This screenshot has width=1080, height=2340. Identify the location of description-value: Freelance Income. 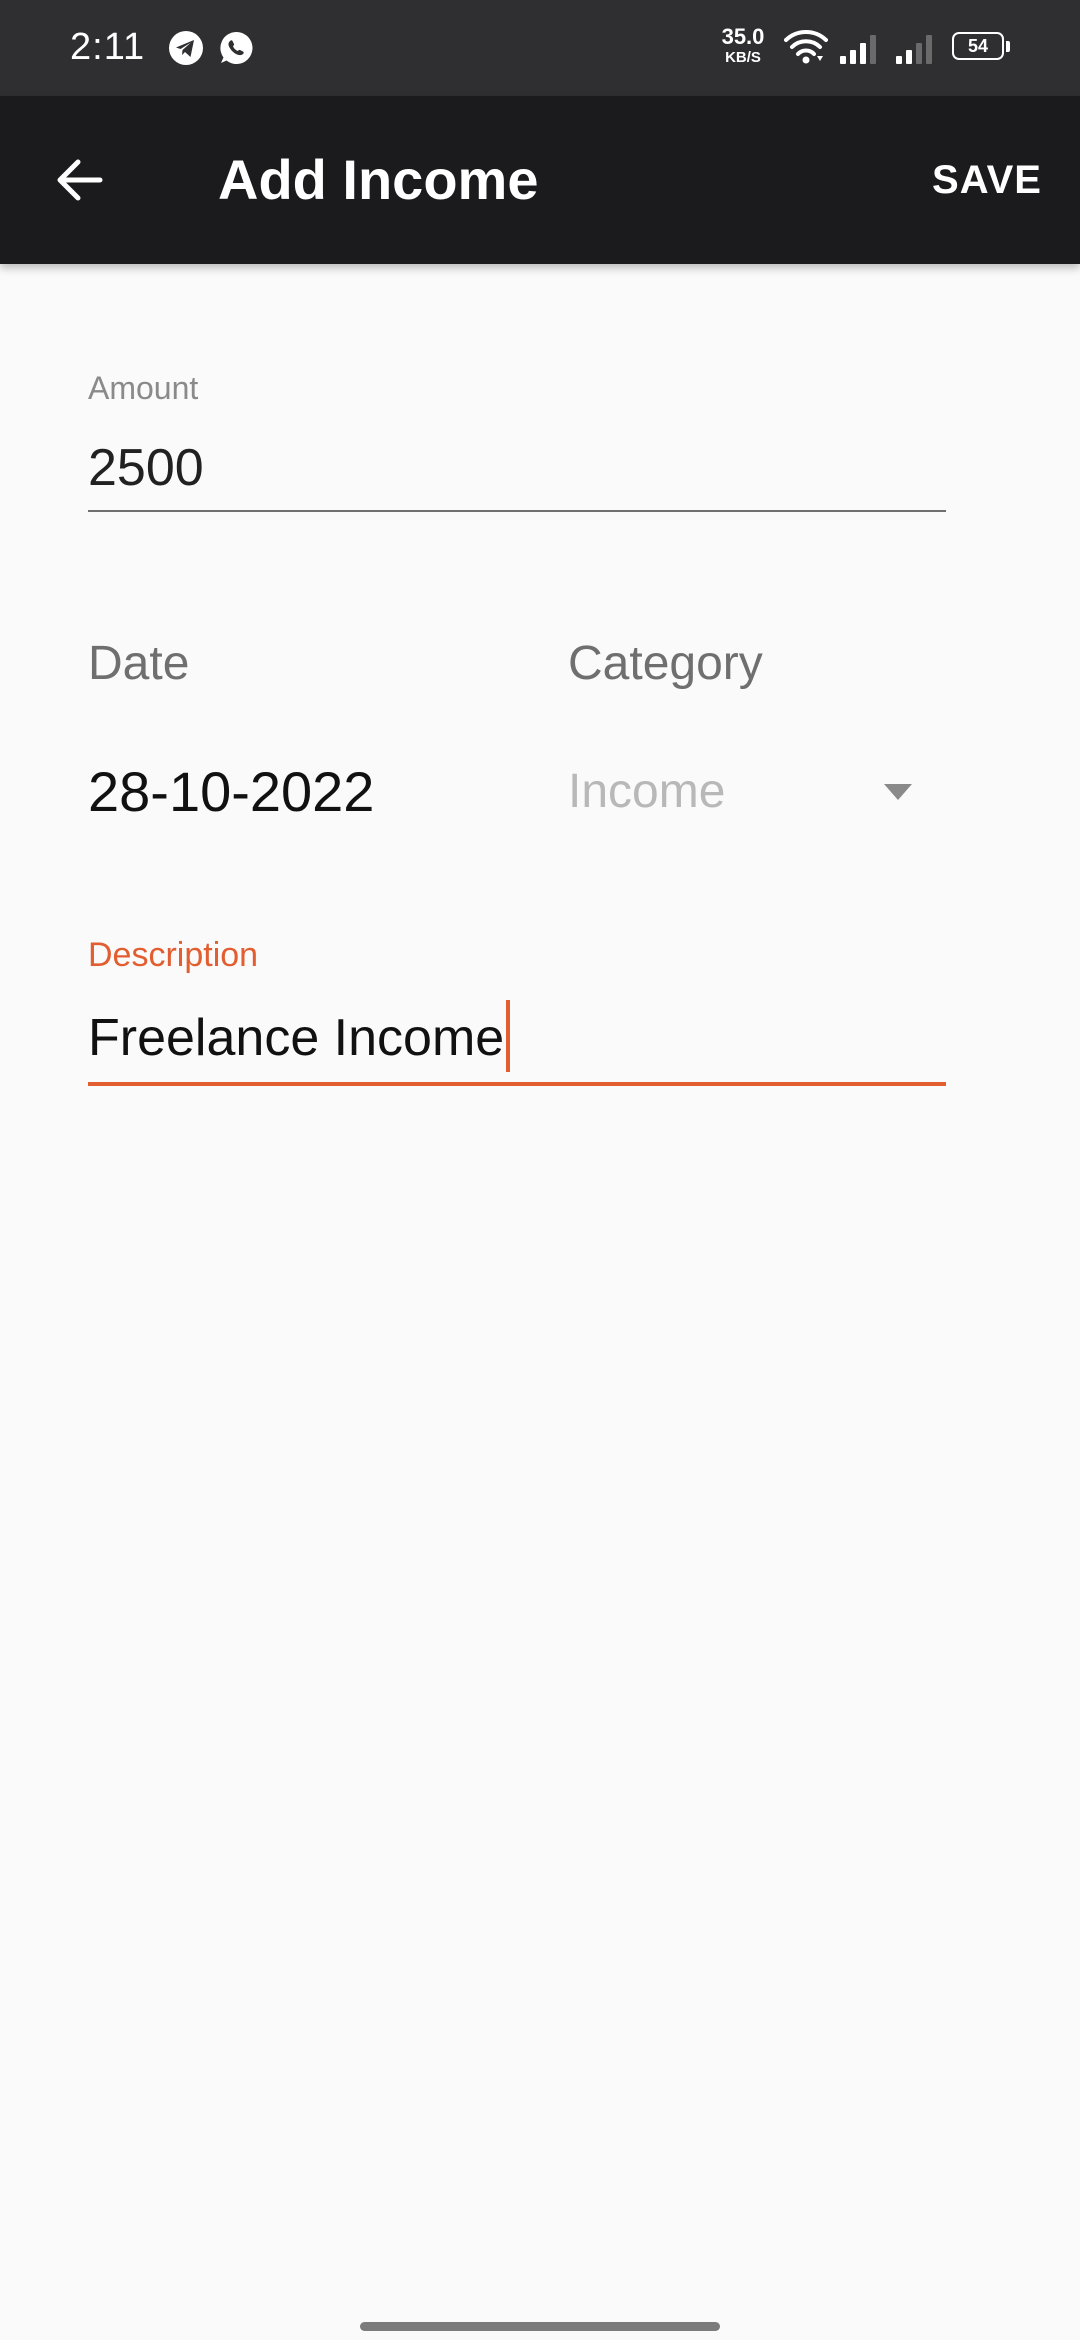
(296, 1038).